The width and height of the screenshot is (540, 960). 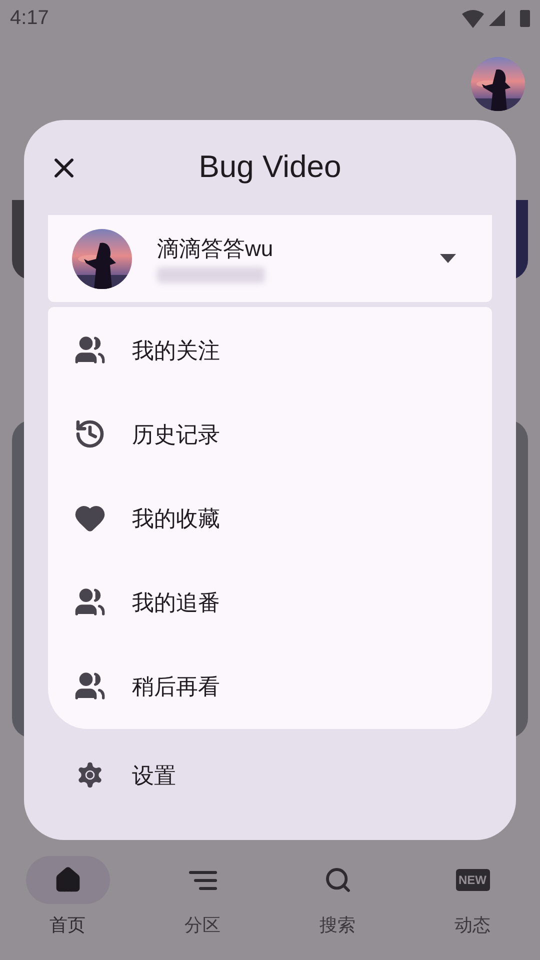 What do you see at coordinates (202, 880) in the screenshot?
I see `list-icon` at bounding box center [202, 880].